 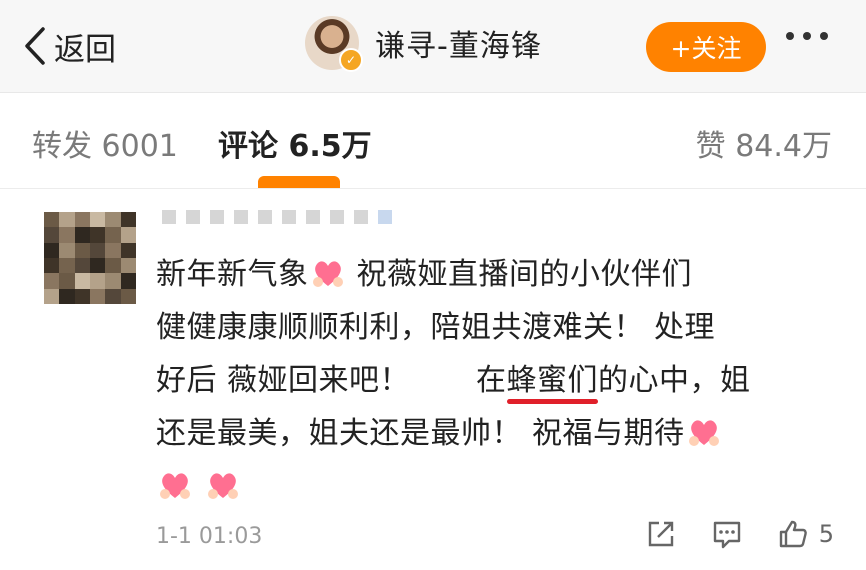 I want to click on comment-text-segment: 还是最美，姐夫还是最帅！ 祝福与期待, so click(x=420, y=433).